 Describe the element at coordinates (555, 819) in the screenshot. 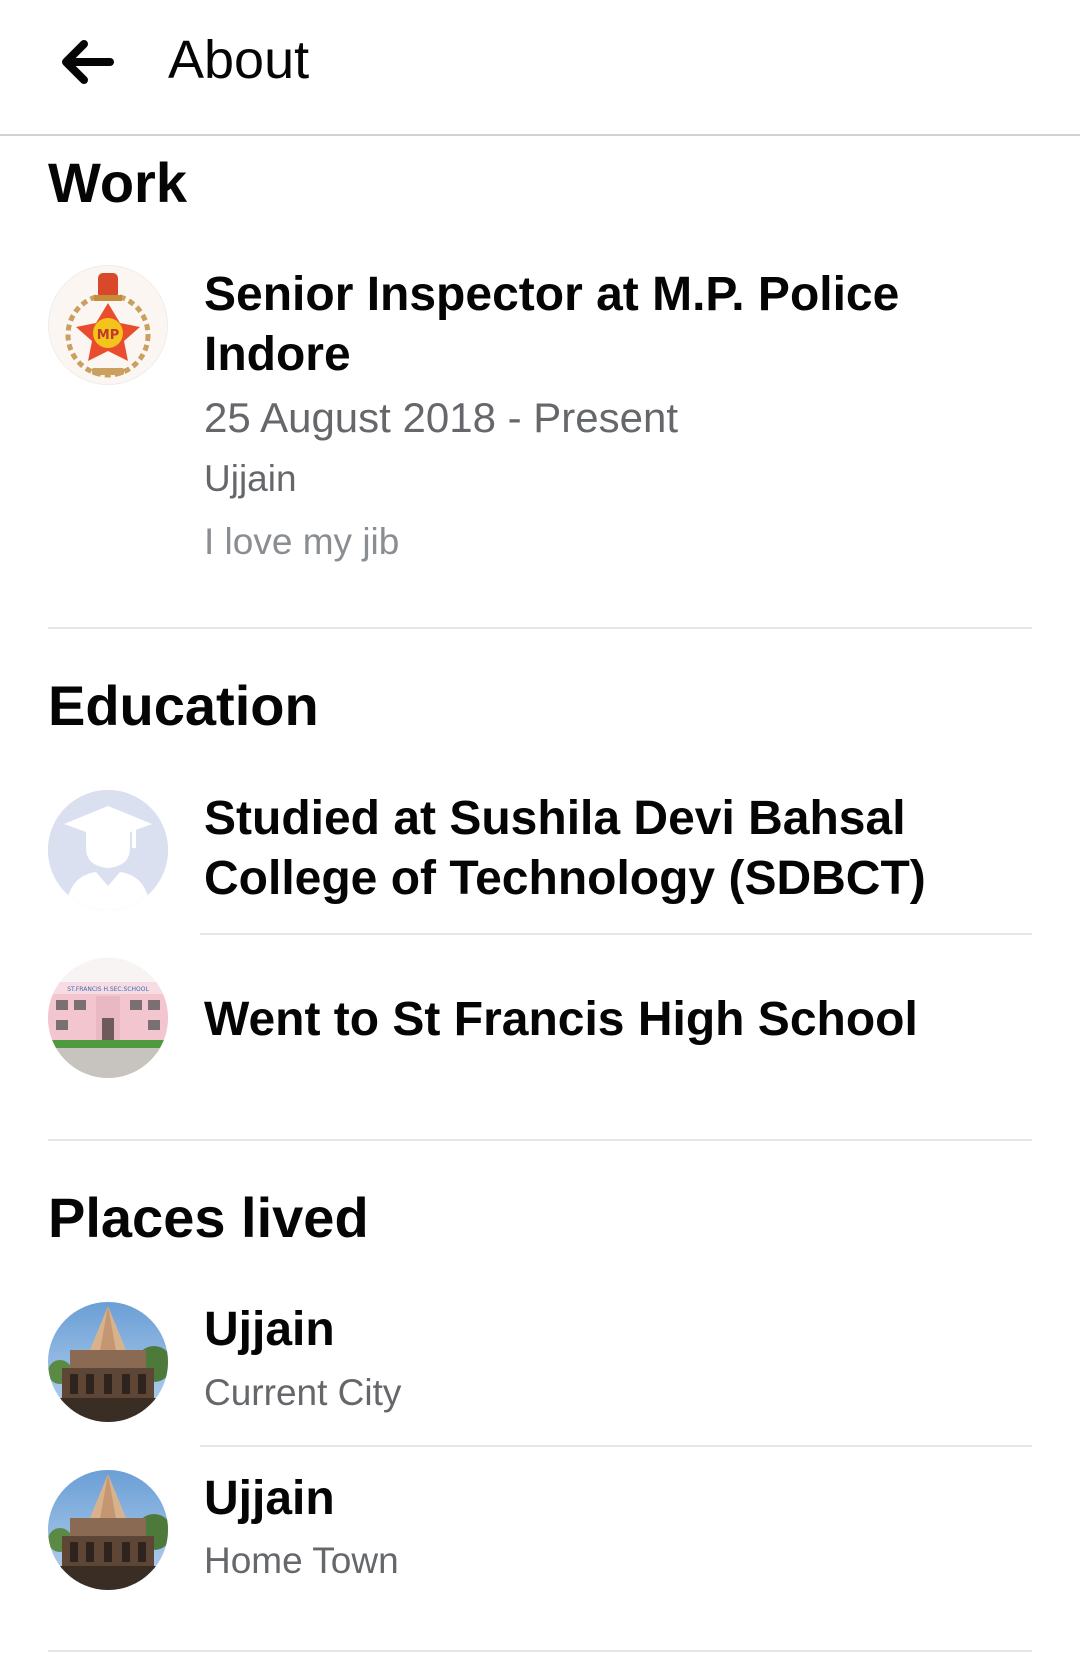

I see `education-item-1-line1: Studied at Sushila Devi Bahsal` at that location.